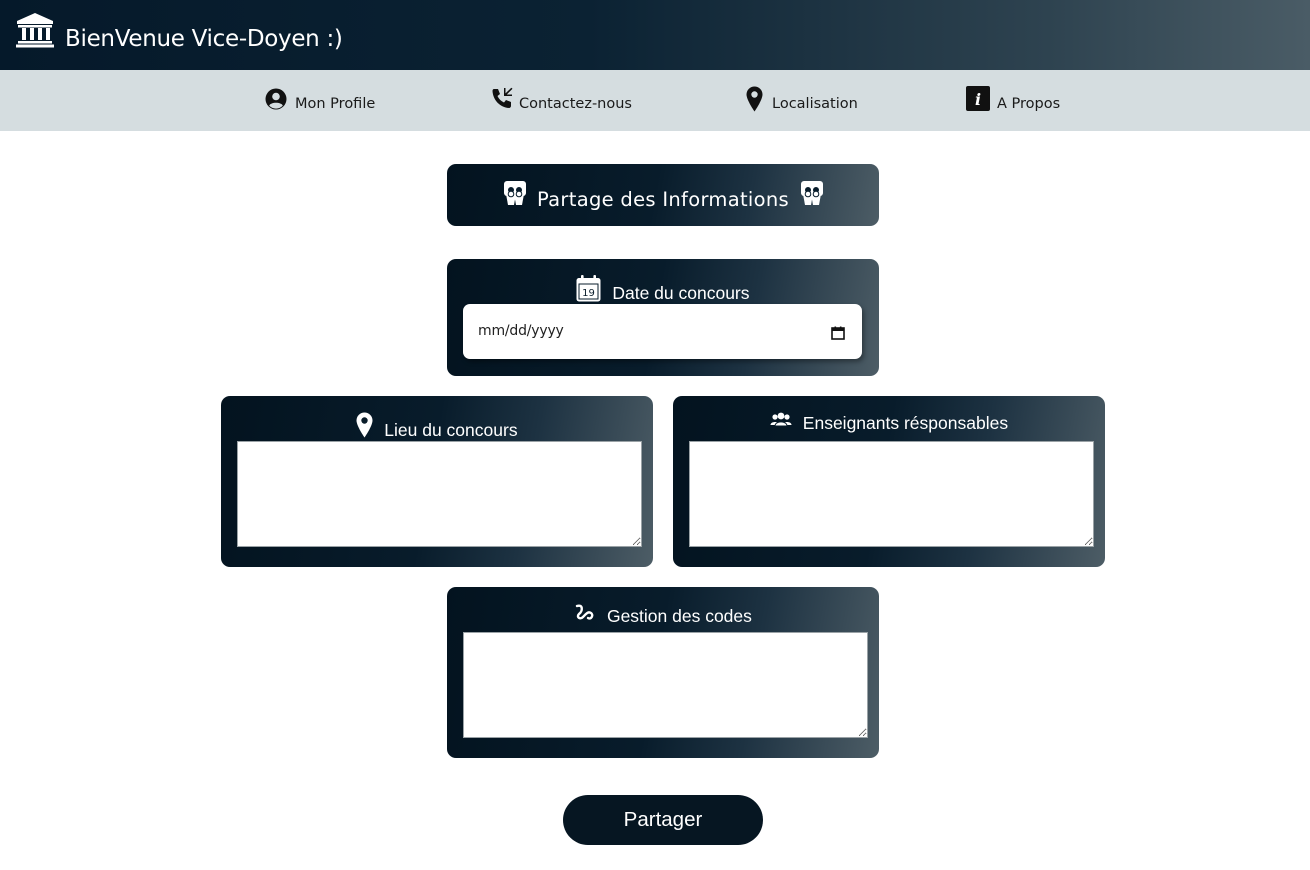 The width and height of the screenshot is (1310, 870). What do you see at coordinates (679, 616) in the screenshot?
I see `codes-label-text: Gestion des codes` at bounding box center [679, 616].